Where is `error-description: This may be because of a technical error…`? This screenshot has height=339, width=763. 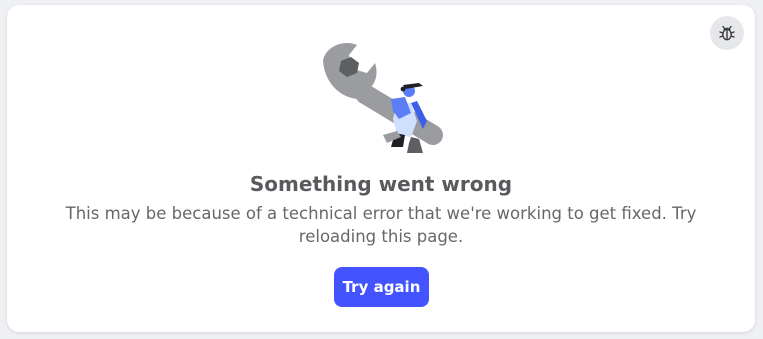 error-description: This may be because of a technical error… is located at coordinates (381, 225).